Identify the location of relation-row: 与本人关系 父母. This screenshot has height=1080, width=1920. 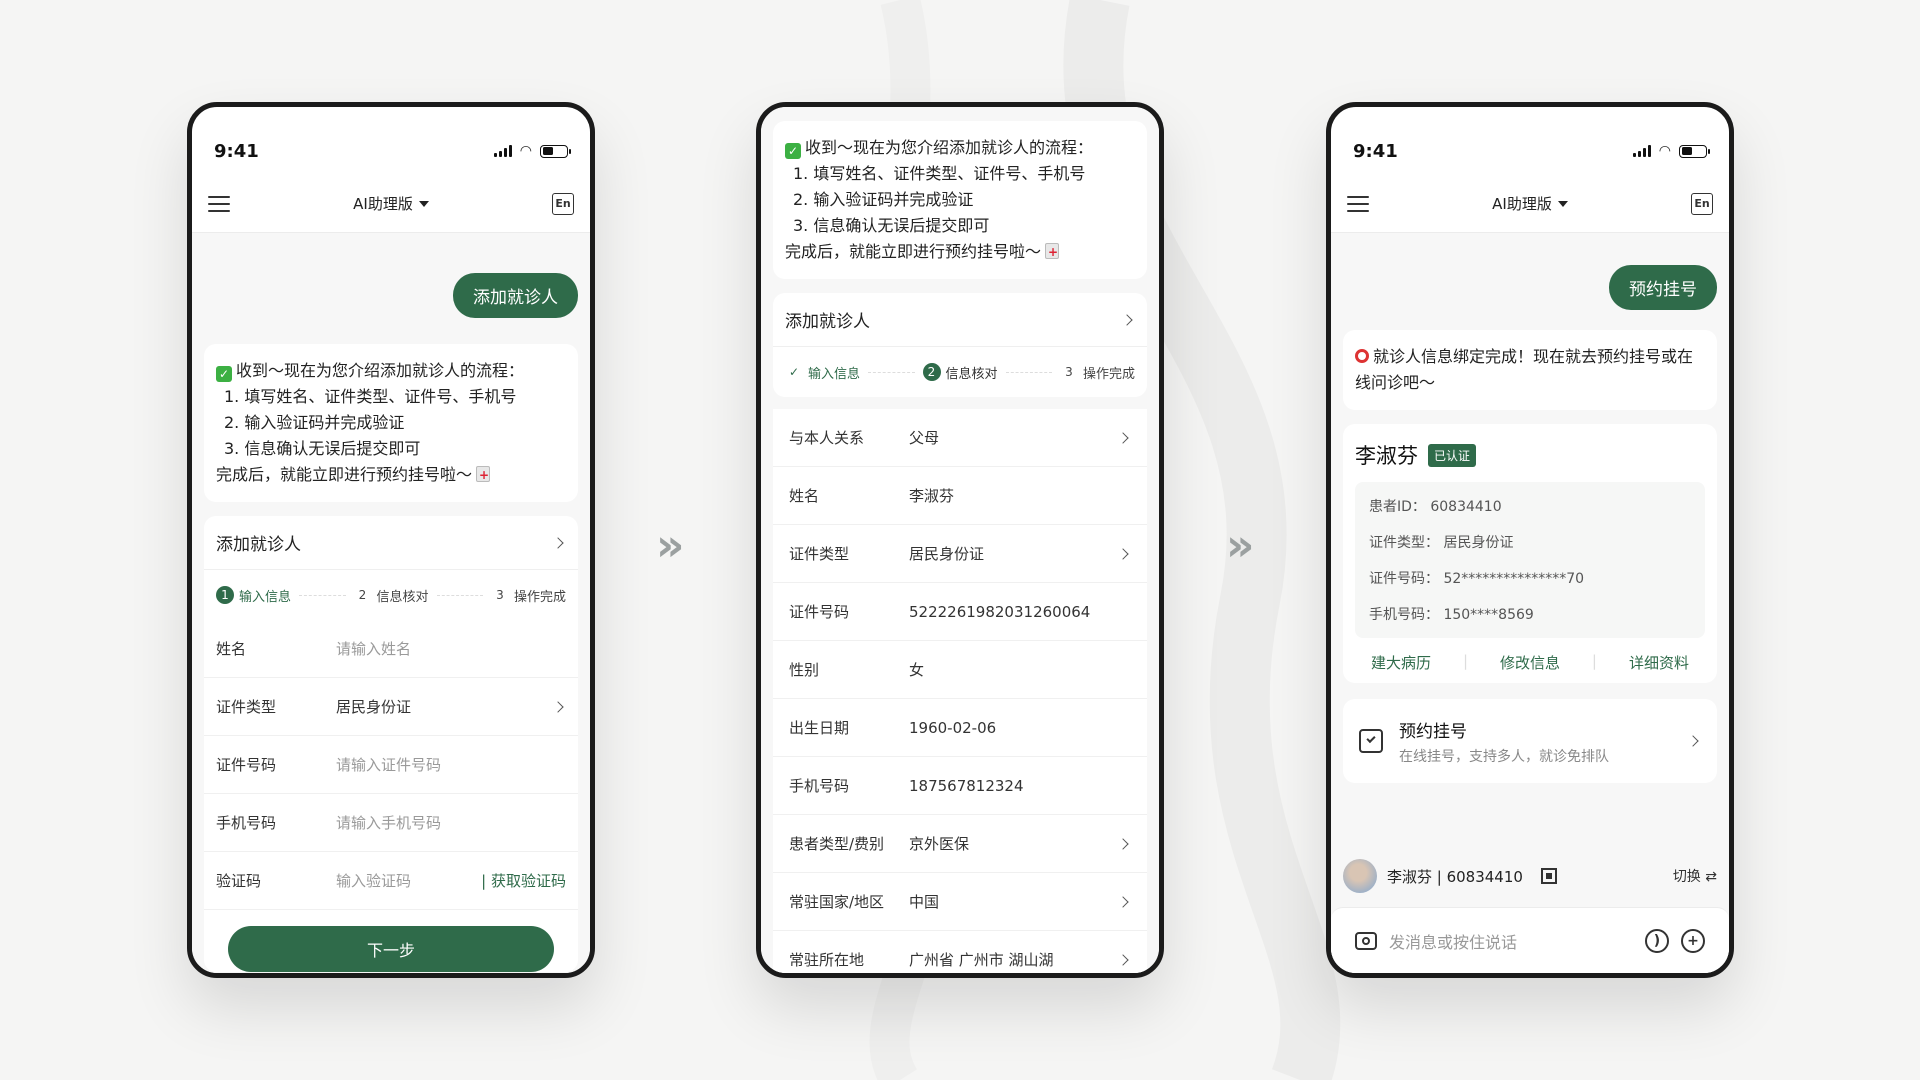
(960, 438).